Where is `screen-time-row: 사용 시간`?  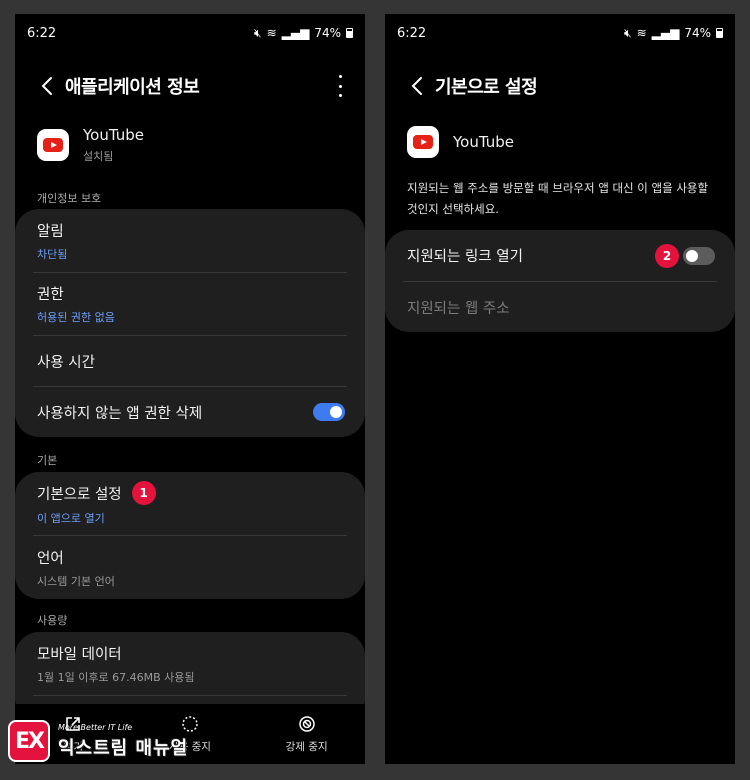
screen-time-row: 사용 시간 is located at coordinates (190, 361).